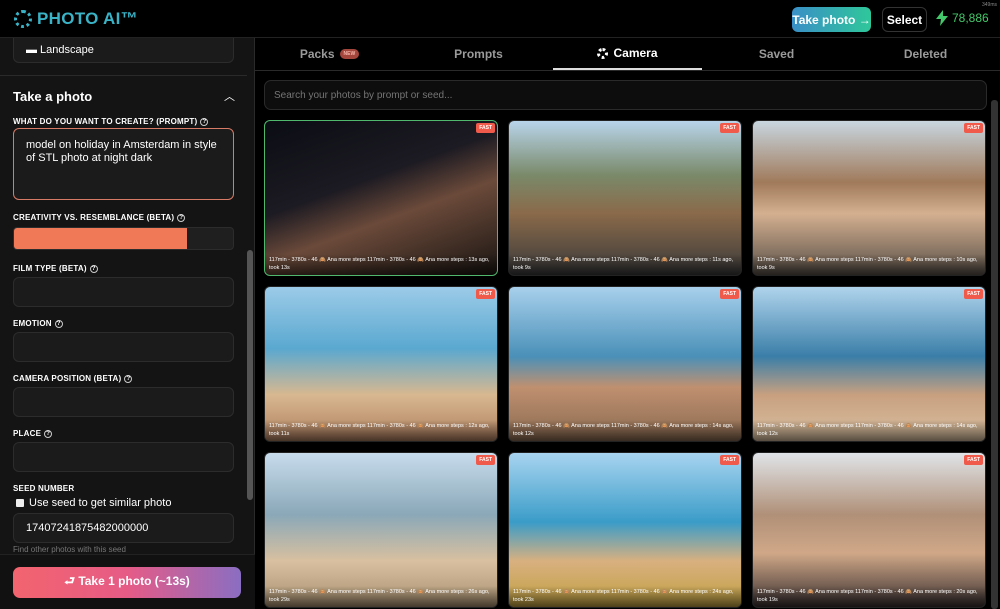 The width and height of the screenshot is (1000, 609). I want to click on tab-saved: Saved, so click(776, 54).